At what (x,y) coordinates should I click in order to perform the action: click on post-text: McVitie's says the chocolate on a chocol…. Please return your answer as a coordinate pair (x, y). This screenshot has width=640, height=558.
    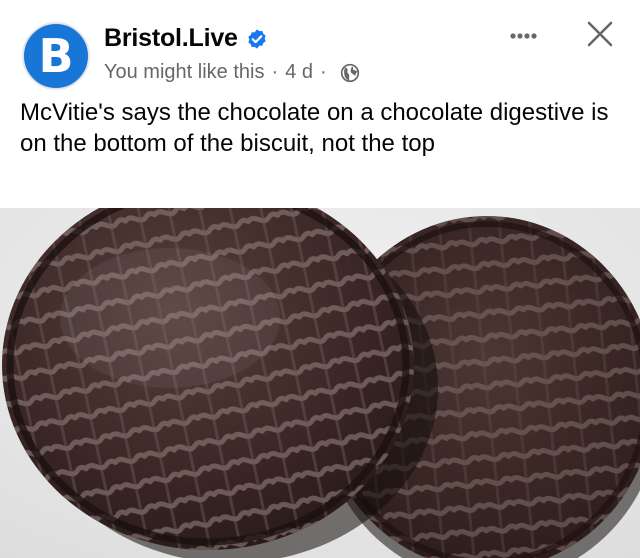
    Looking at the image, I should click on (314, 128).